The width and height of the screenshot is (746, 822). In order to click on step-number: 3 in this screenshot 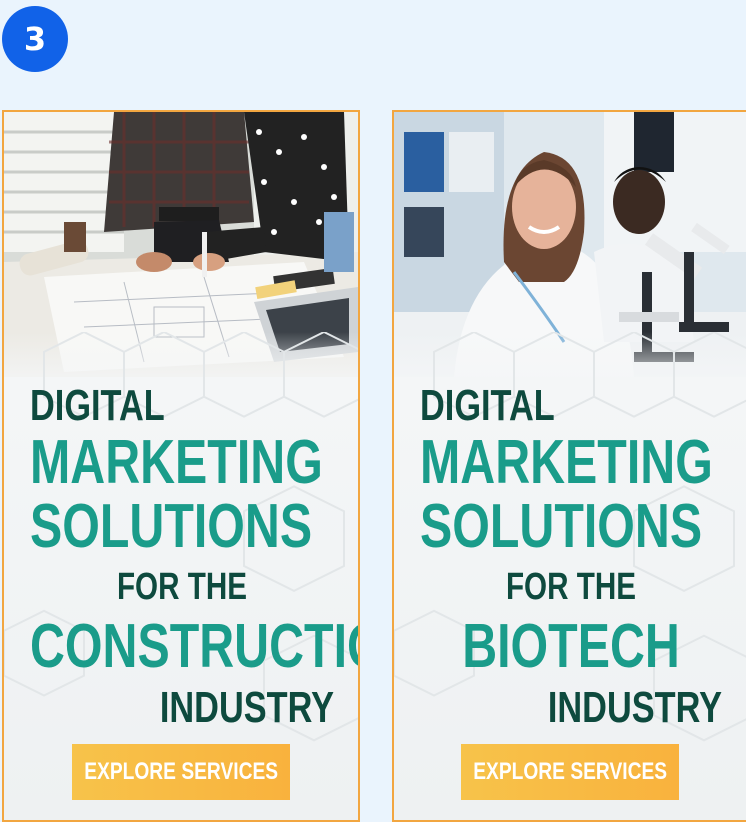, I will do `click(35, 39)`.